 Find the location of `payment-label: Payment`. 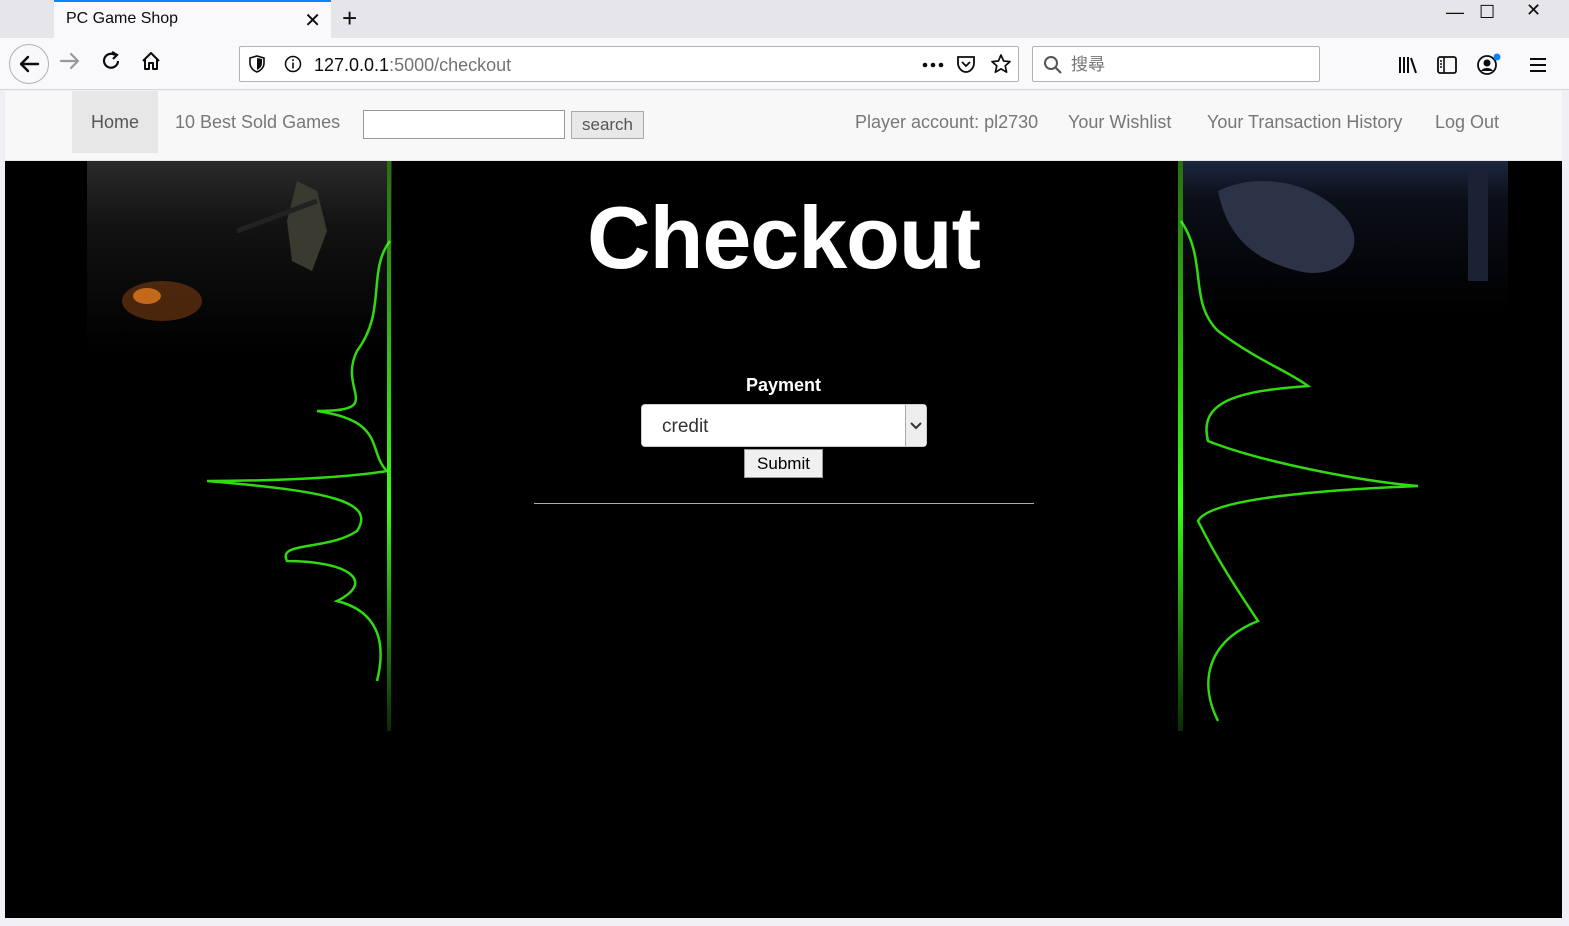

payment-label: Payment is located at coordinates (783, 385).